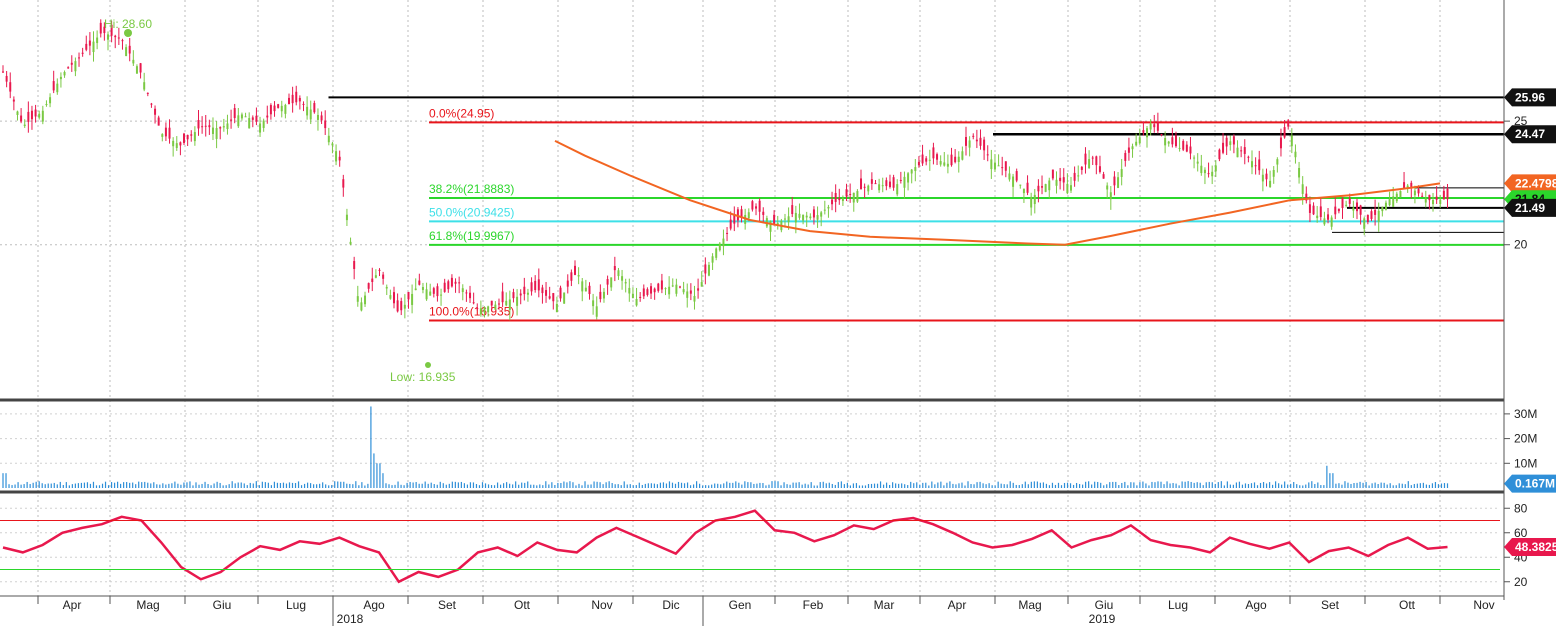 This screenshot has height=626, width=1558. Describe the element at coordinates (957, 605) in the screenshot. I see `x-tick-label: Apr` at that location.